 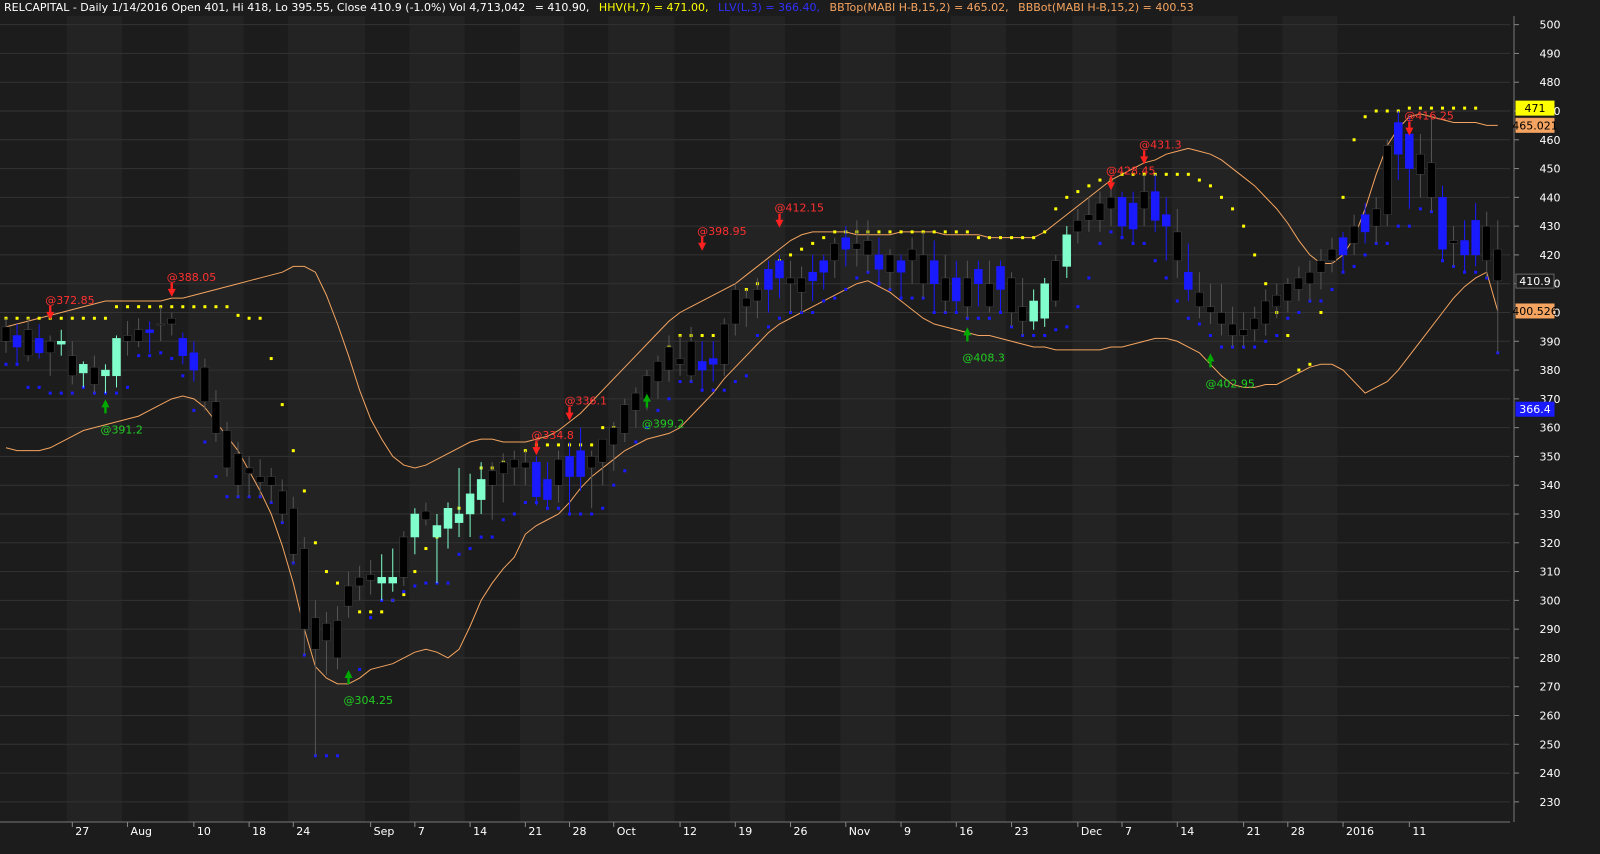 What do you see at coordinates (1550, 456) in the screenshot?
I see `y-tick-label: 350` at bounding box center [1550, 456].